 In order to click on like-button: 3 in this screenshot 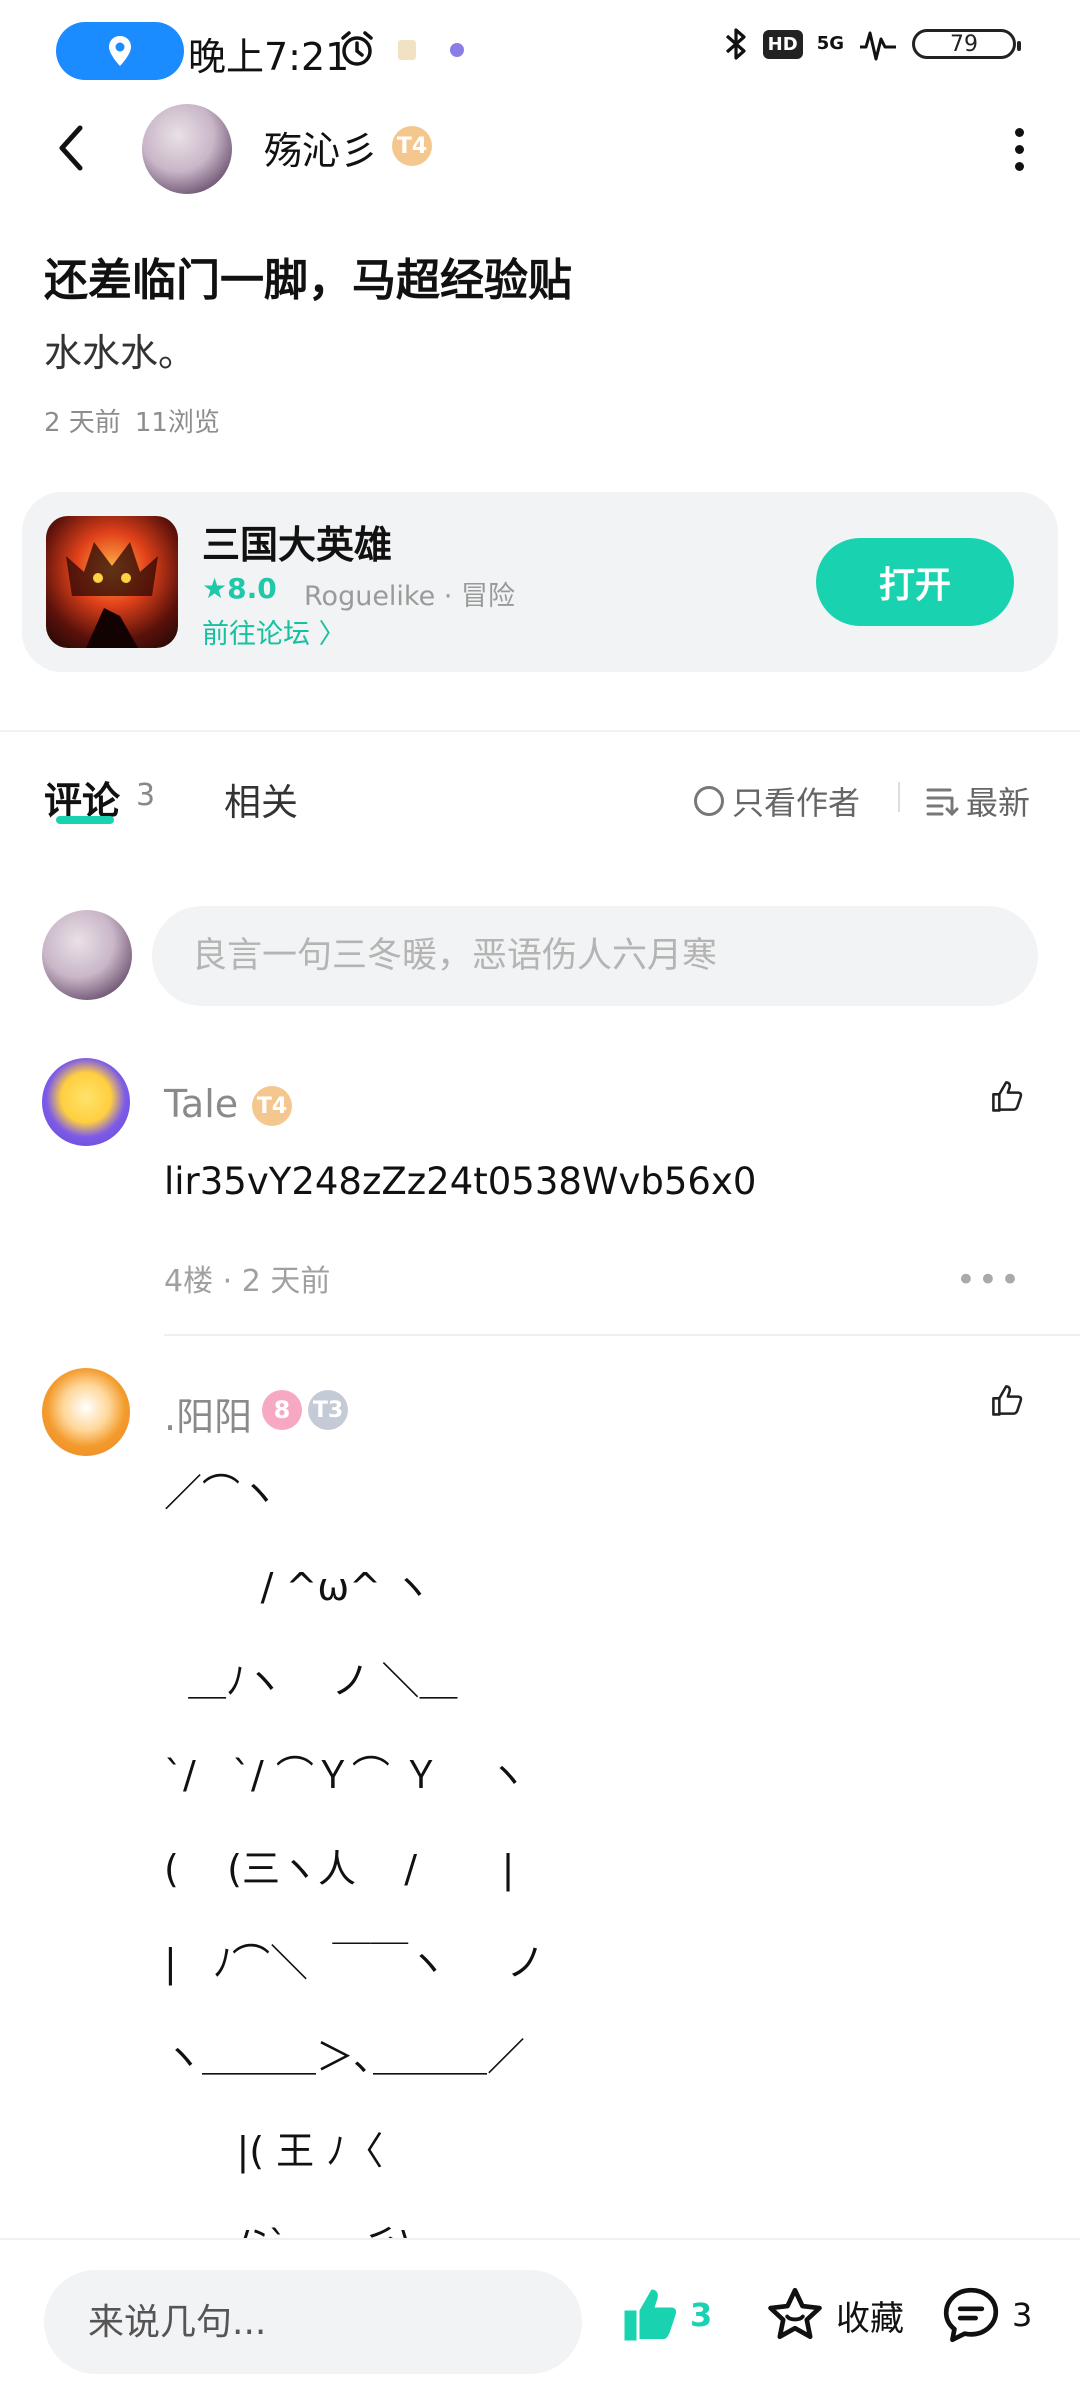, I will do `click(666, 2315)`.